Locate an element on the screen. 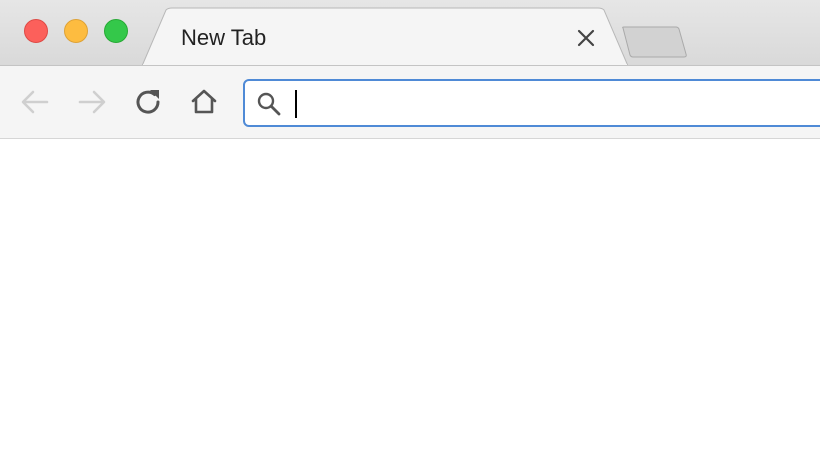 This screenshot has height=452, width=820. text-caret is located at coordinates (296, 104).